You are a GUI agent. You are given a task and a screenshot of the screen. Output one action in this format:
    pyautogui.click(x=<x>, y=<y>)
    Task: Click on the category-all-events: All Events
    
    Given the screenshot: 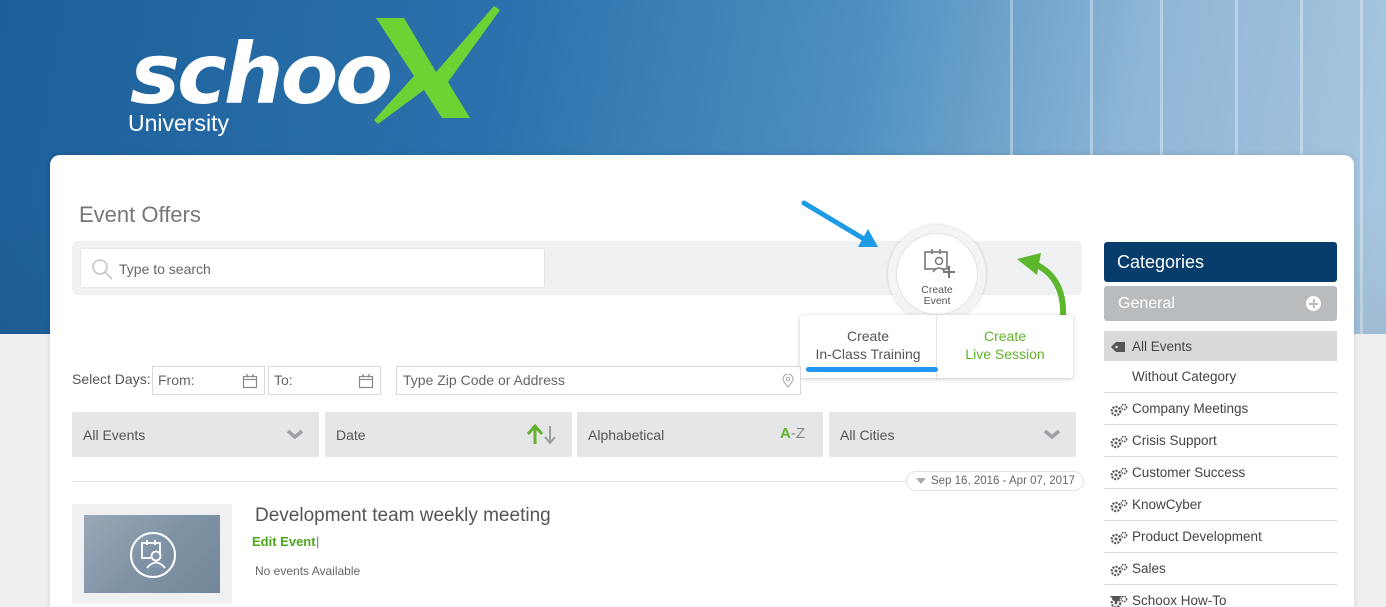 What is the action you would take?
    pyautogui.click(x=1220, y=346)
    